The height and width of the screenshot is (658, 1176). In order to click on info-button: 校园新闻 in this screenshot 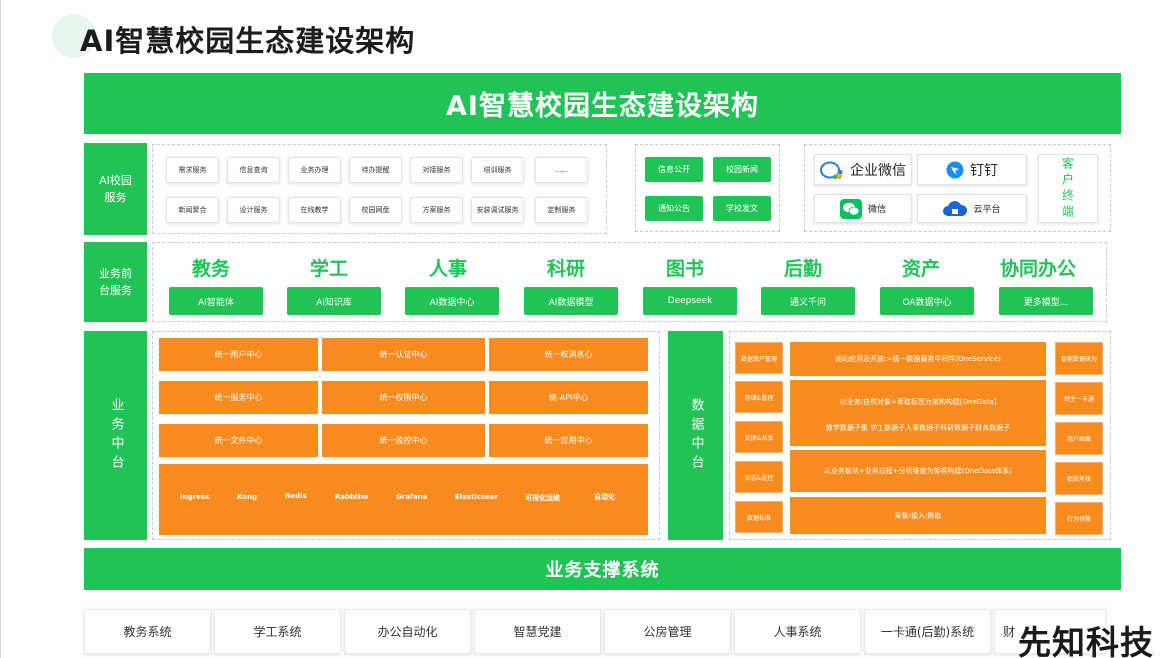, I will do `click(742, 169)`.